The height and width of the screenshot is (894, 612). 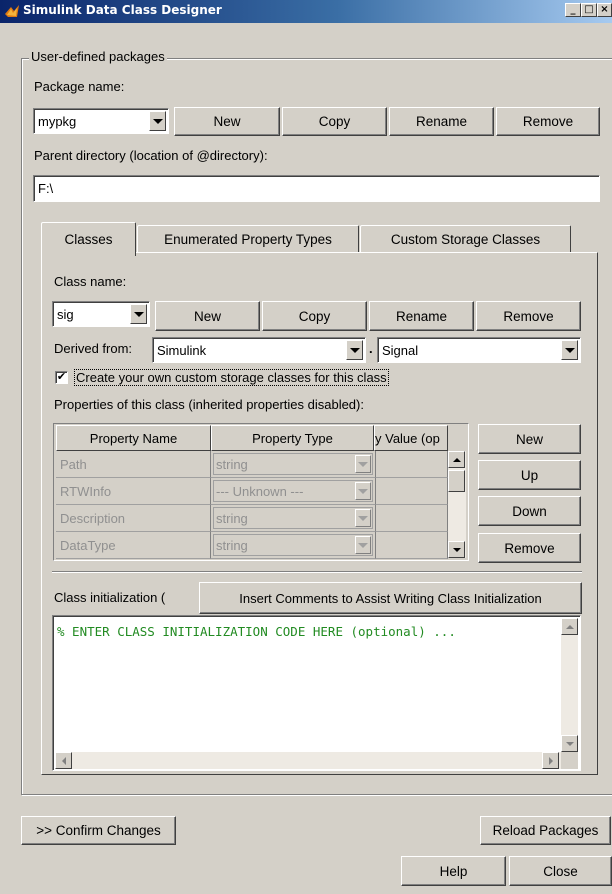 What do you see at coordinates (63, 760) in the screenshot?
I see `scroll-left-button` at bounding box center [63, 760].